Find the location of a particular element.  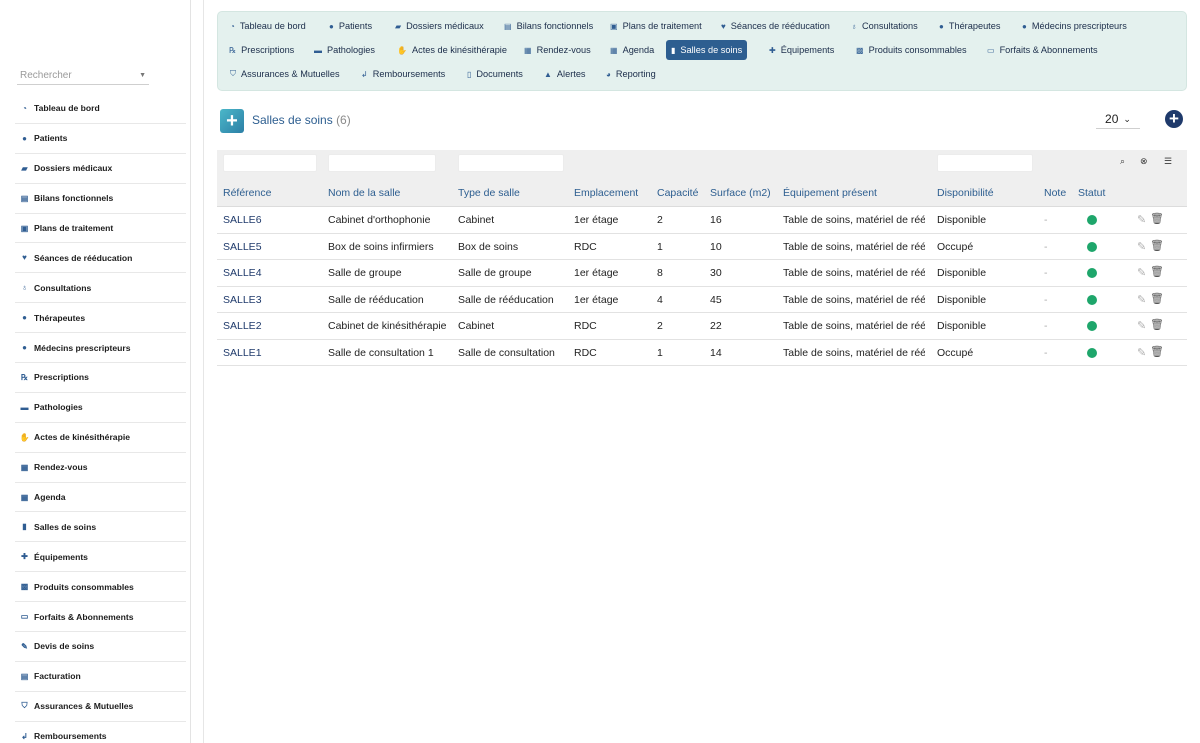

search-select: Rechercher ▼ is located at coordinates (83, 76).